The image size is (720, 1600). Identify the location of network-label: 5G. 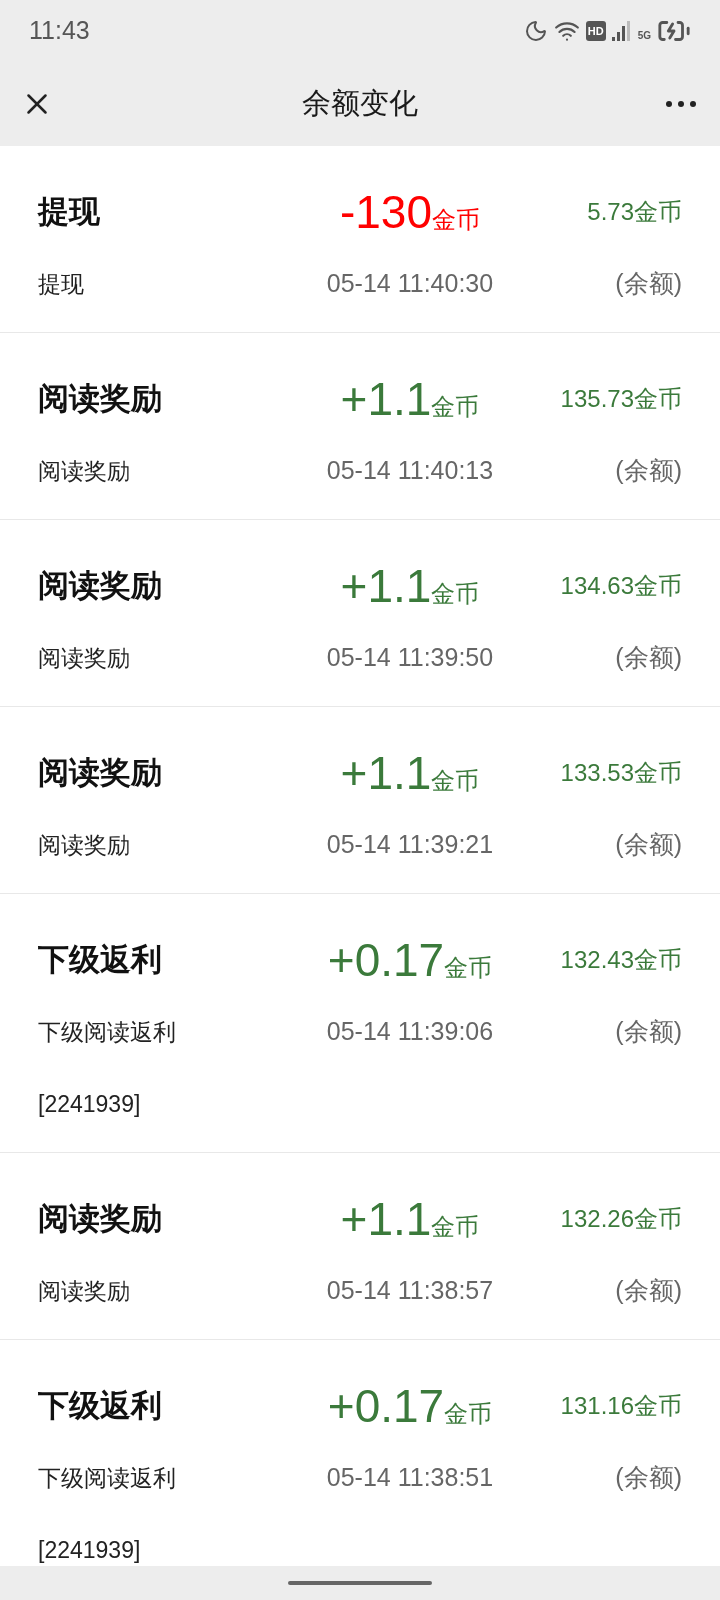
(644, 36).